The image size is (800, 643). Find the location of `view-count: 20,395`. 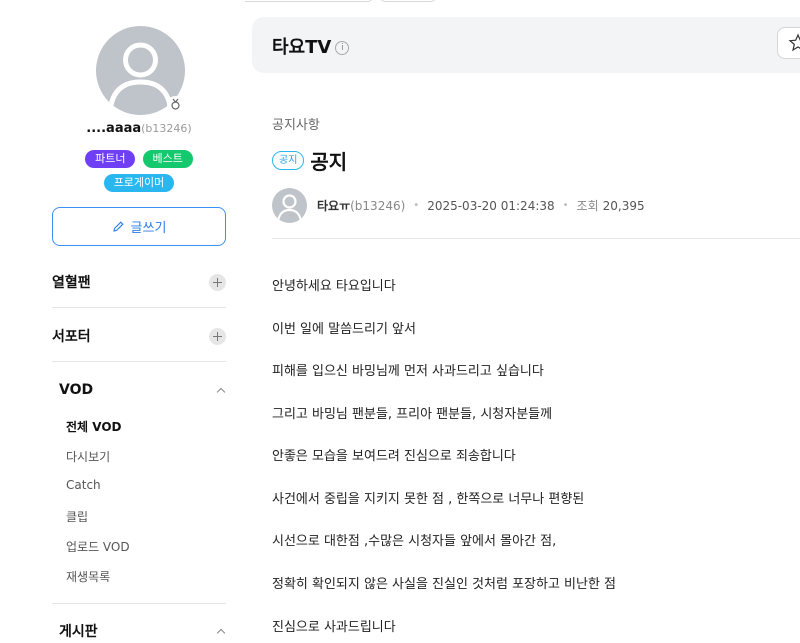

view-count: 20,395 is located at coordinates (623, 205).